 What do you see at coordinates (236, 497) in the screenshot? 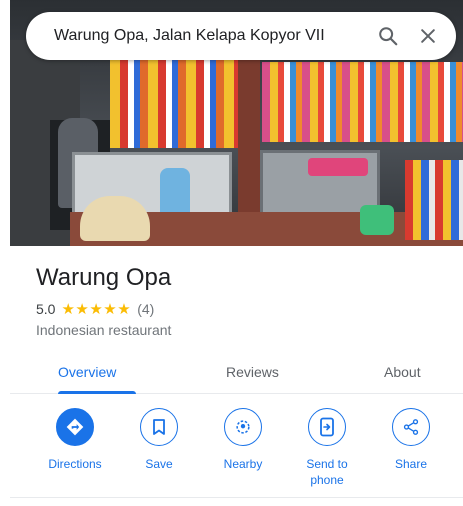
I see `bottom-divider` at bounding box center [236, 497].